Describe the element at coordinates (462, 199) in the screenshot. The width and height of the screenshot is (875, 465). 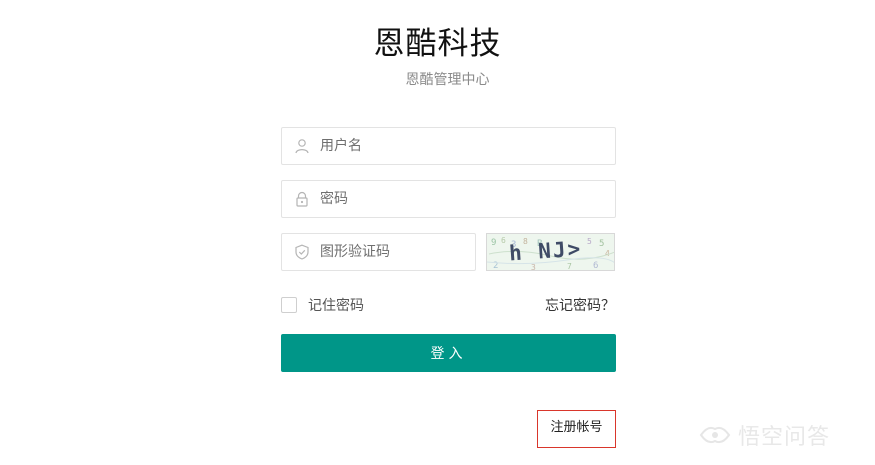
I see `password-input` at that location.